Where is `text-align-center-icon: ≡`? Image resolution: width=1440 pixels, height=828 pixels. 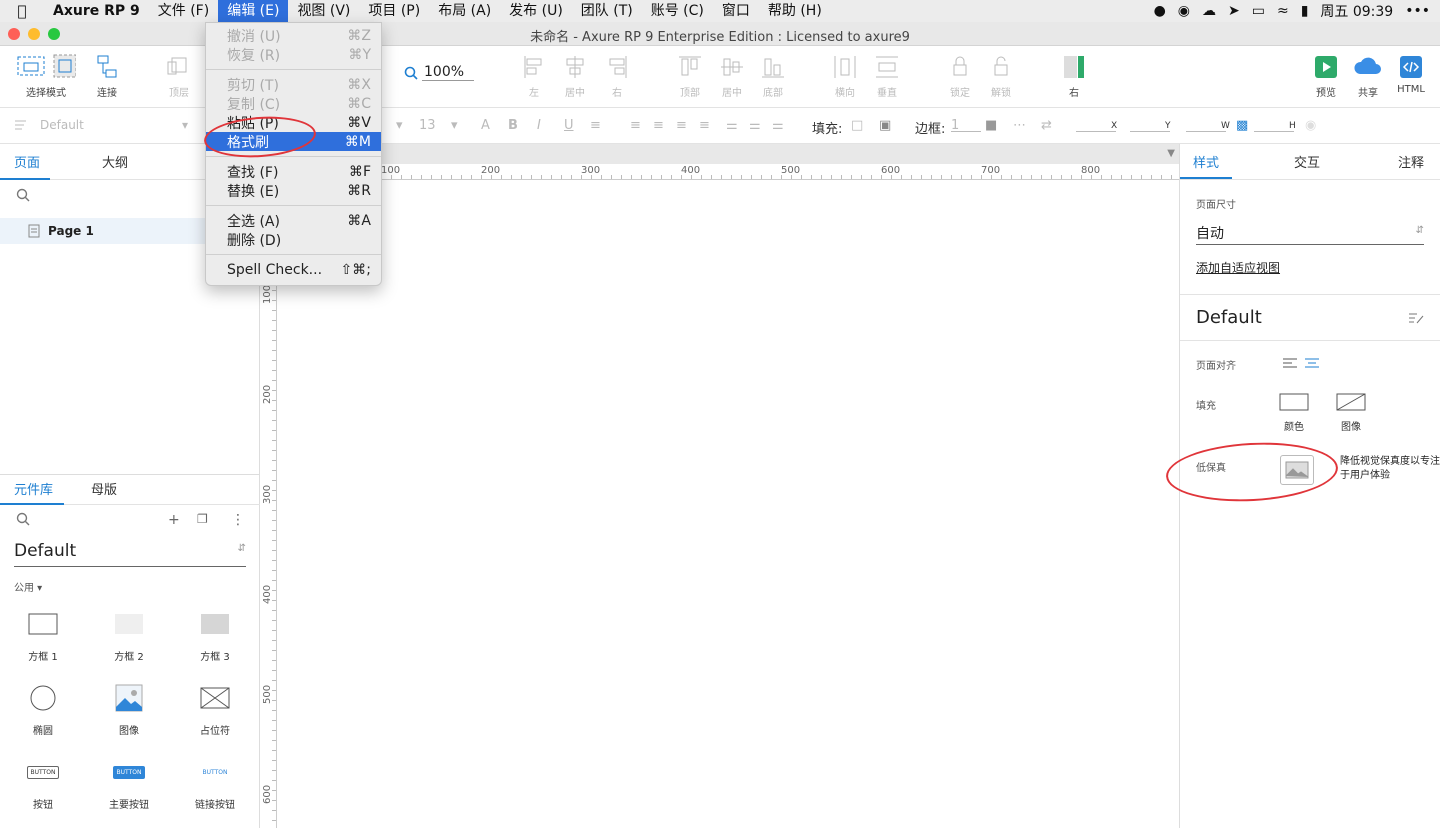
text-align-center-icon: ≡ is located at coordinates (658, 125).